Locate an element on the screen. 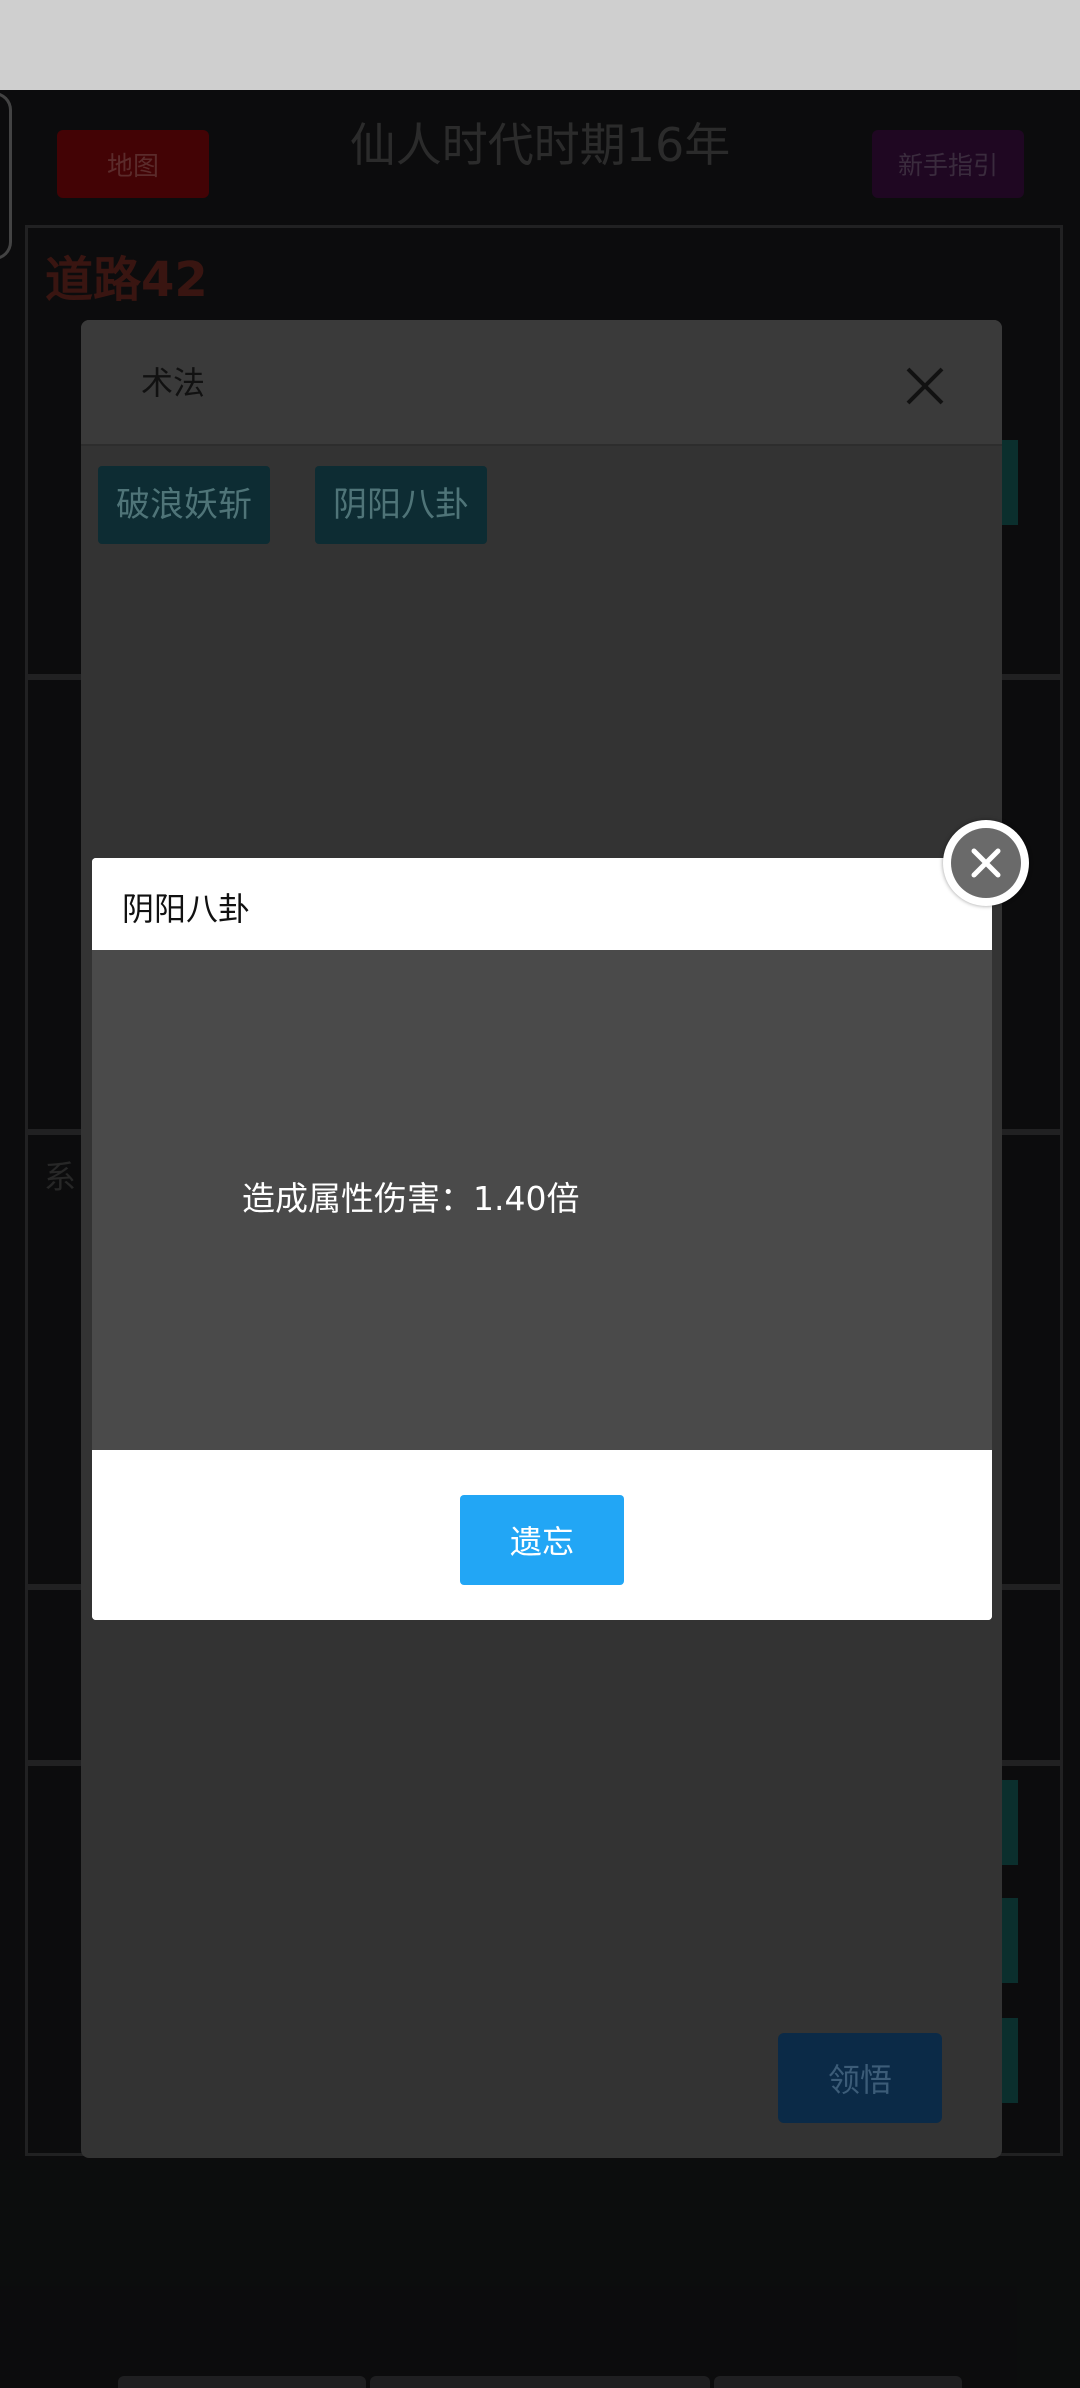  close-circle-icon is located at coordinates (986, 863).